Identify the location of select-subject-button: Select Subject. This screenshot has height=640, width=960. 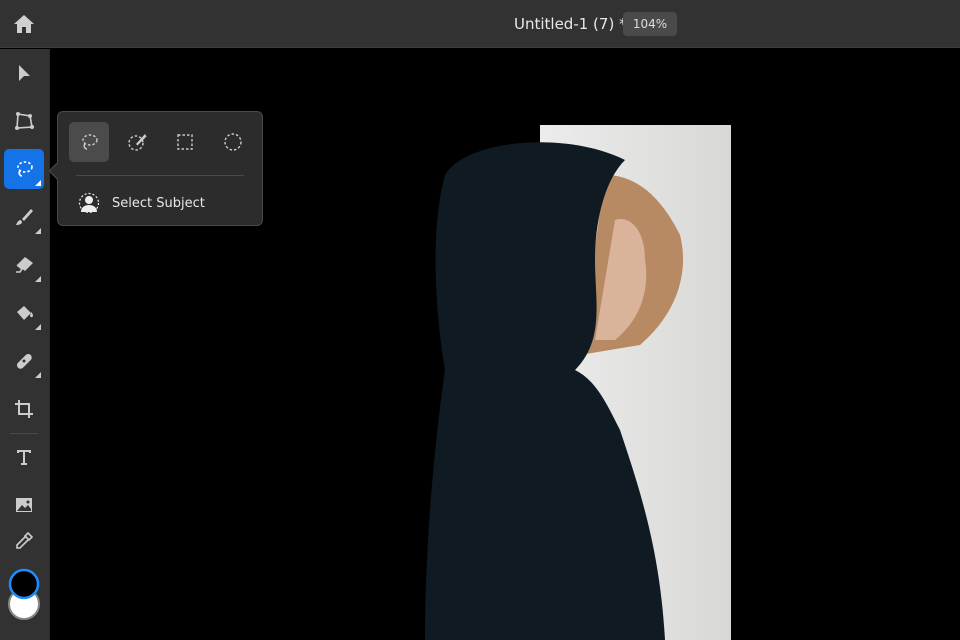
(141, 203).